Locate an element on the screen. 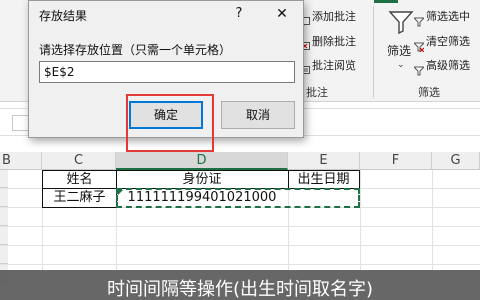  active-tab-indicator is located at coordinates (386, 1).